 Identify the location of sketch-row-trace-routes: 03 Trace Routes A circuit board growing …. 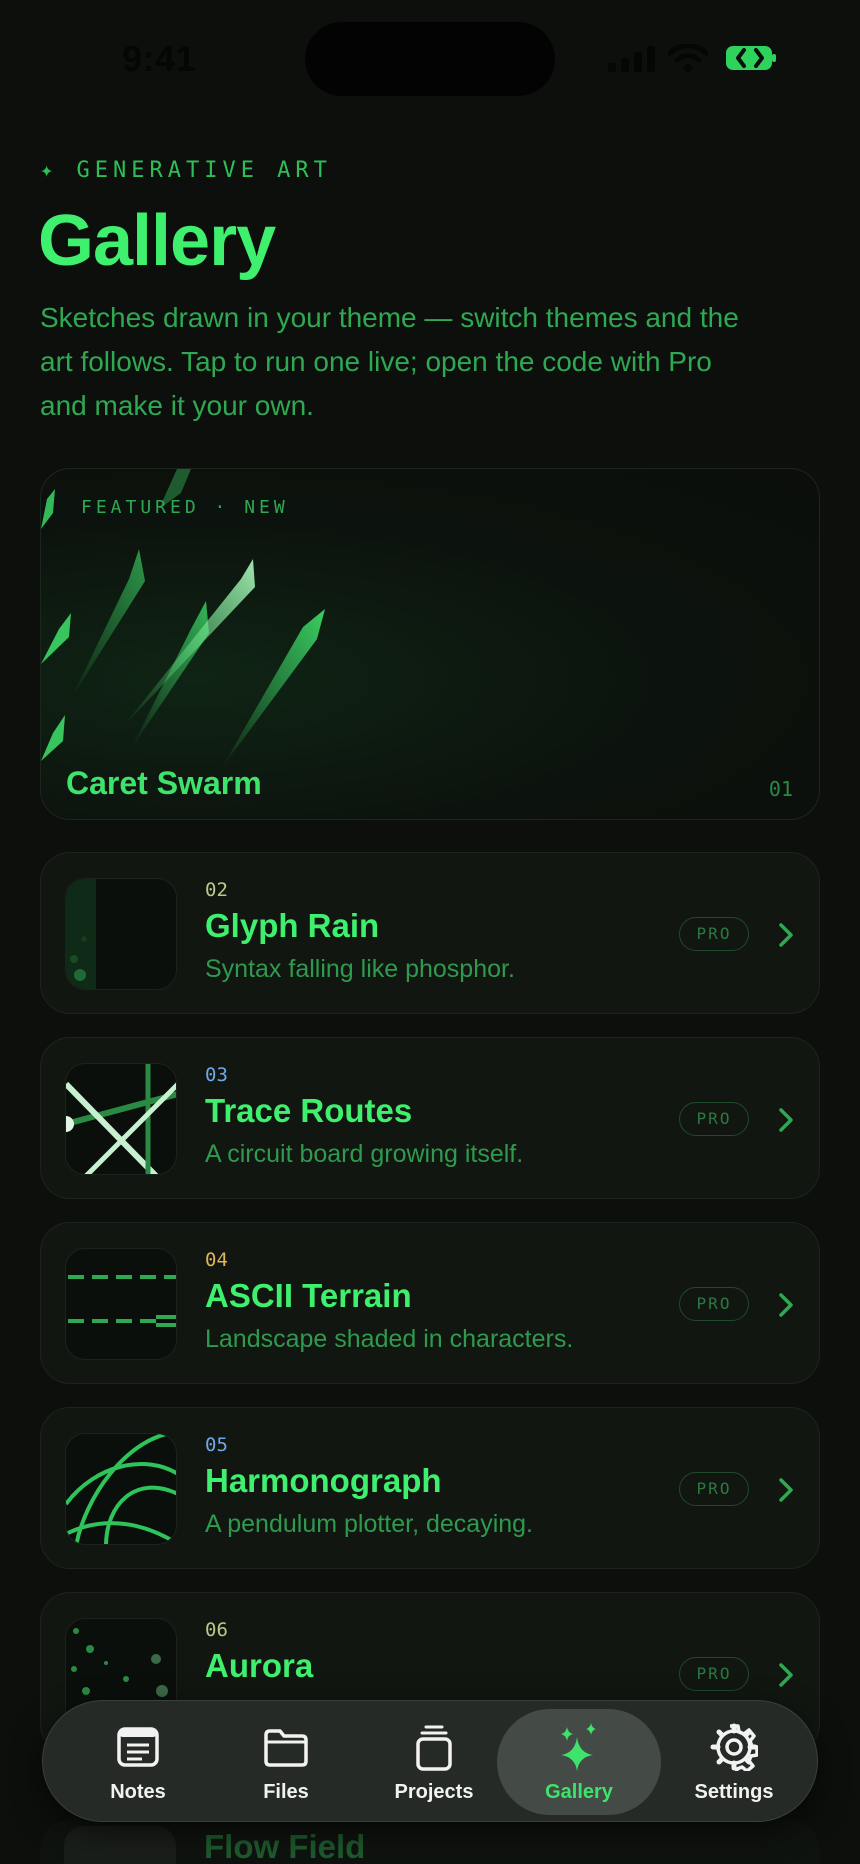
(430, 1118).